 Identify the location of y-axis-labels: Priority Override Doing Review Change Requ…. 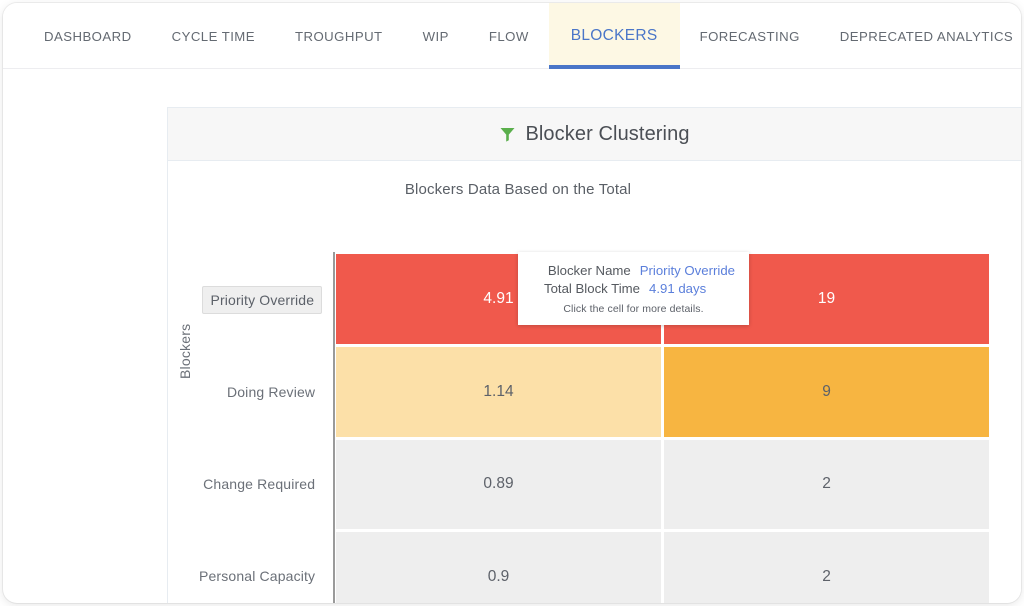
(262, 428).